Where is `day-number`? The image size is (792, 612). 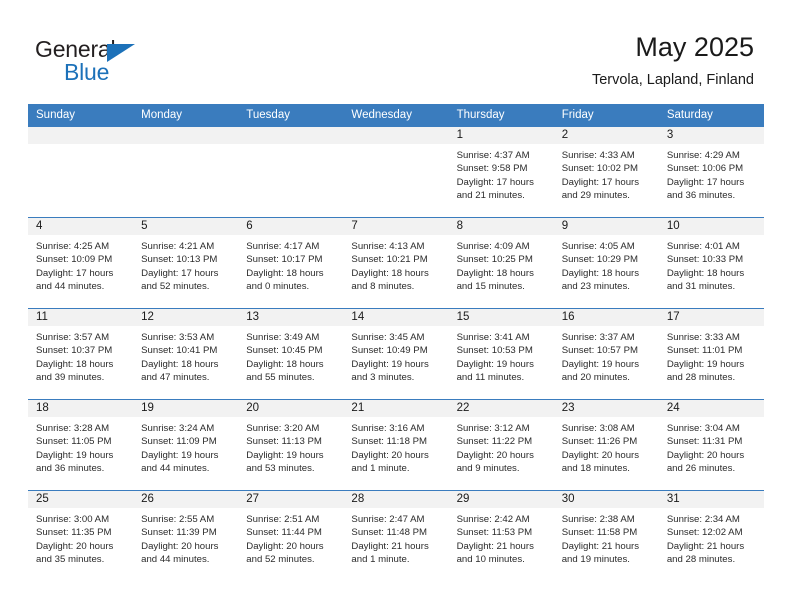 day-number is located at coordinates (81, 135).